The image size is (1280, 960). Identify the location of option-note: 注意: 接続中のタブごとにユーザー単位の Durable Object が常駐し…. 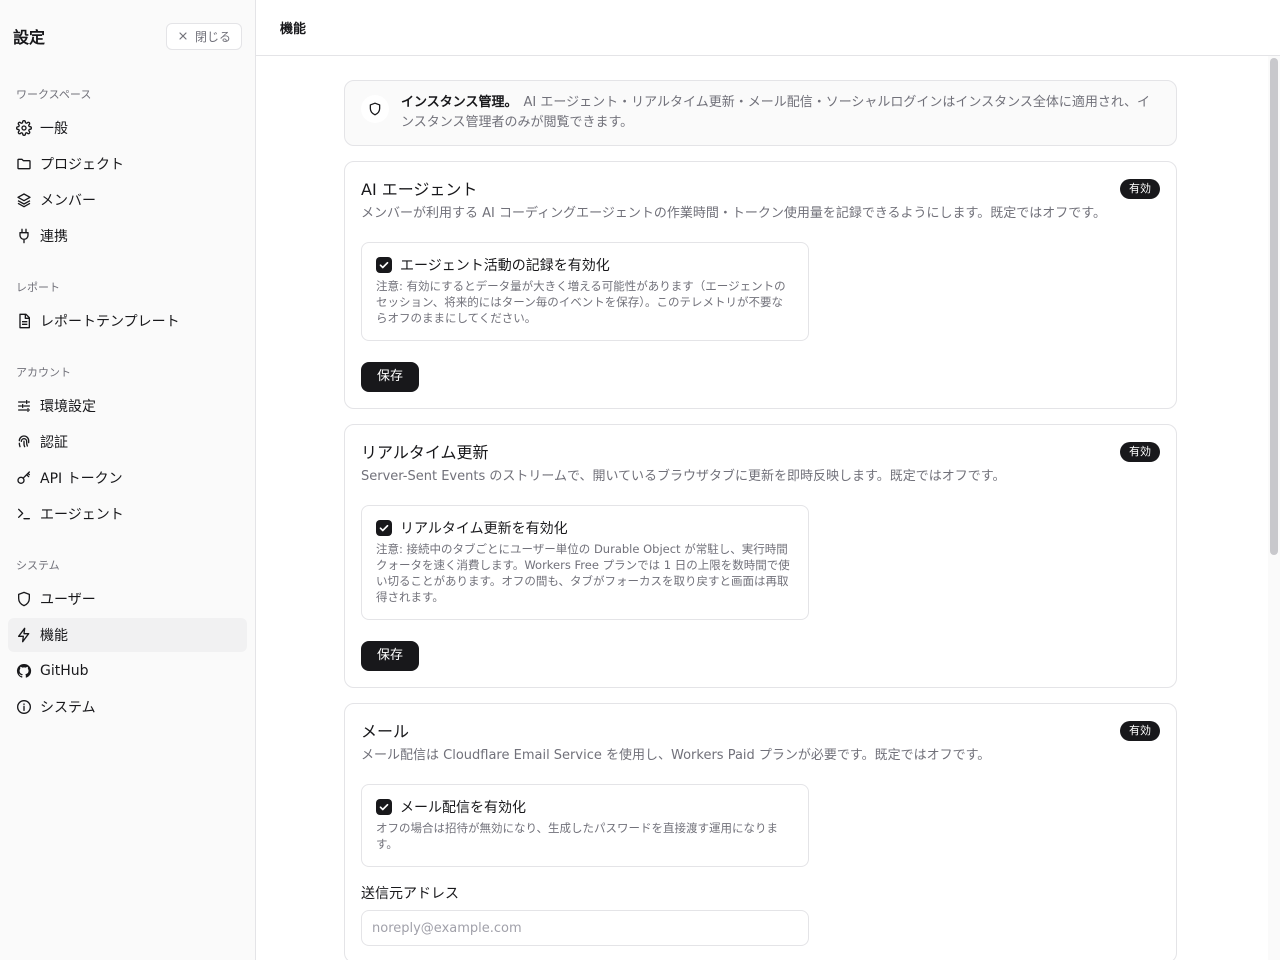
(583, 573).